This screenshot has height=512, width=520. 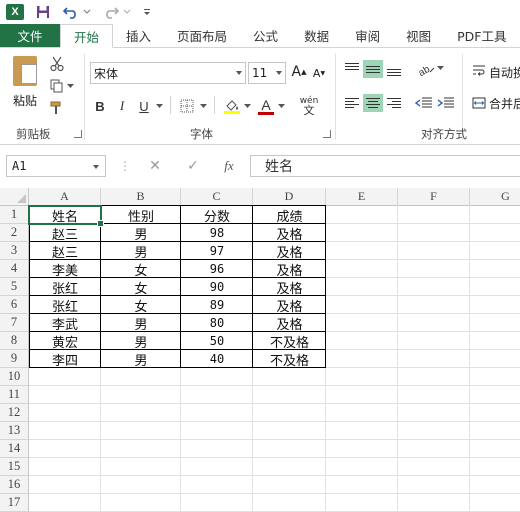 I want to click on align-bottom-icon, so click(x=394, y=69).